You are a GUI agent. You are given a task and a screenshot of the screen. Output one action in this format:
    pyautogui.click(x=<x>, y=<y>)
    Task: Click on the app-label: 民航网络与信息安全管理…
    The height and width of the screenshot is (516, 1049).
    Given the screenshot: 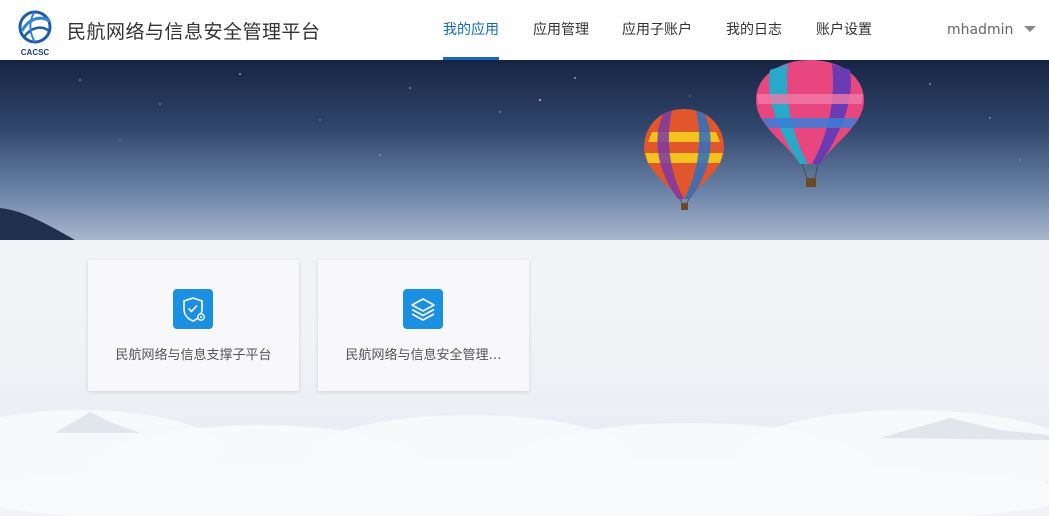 What is the action you would take?
    pyautogui.click(x=423, y=355)
    